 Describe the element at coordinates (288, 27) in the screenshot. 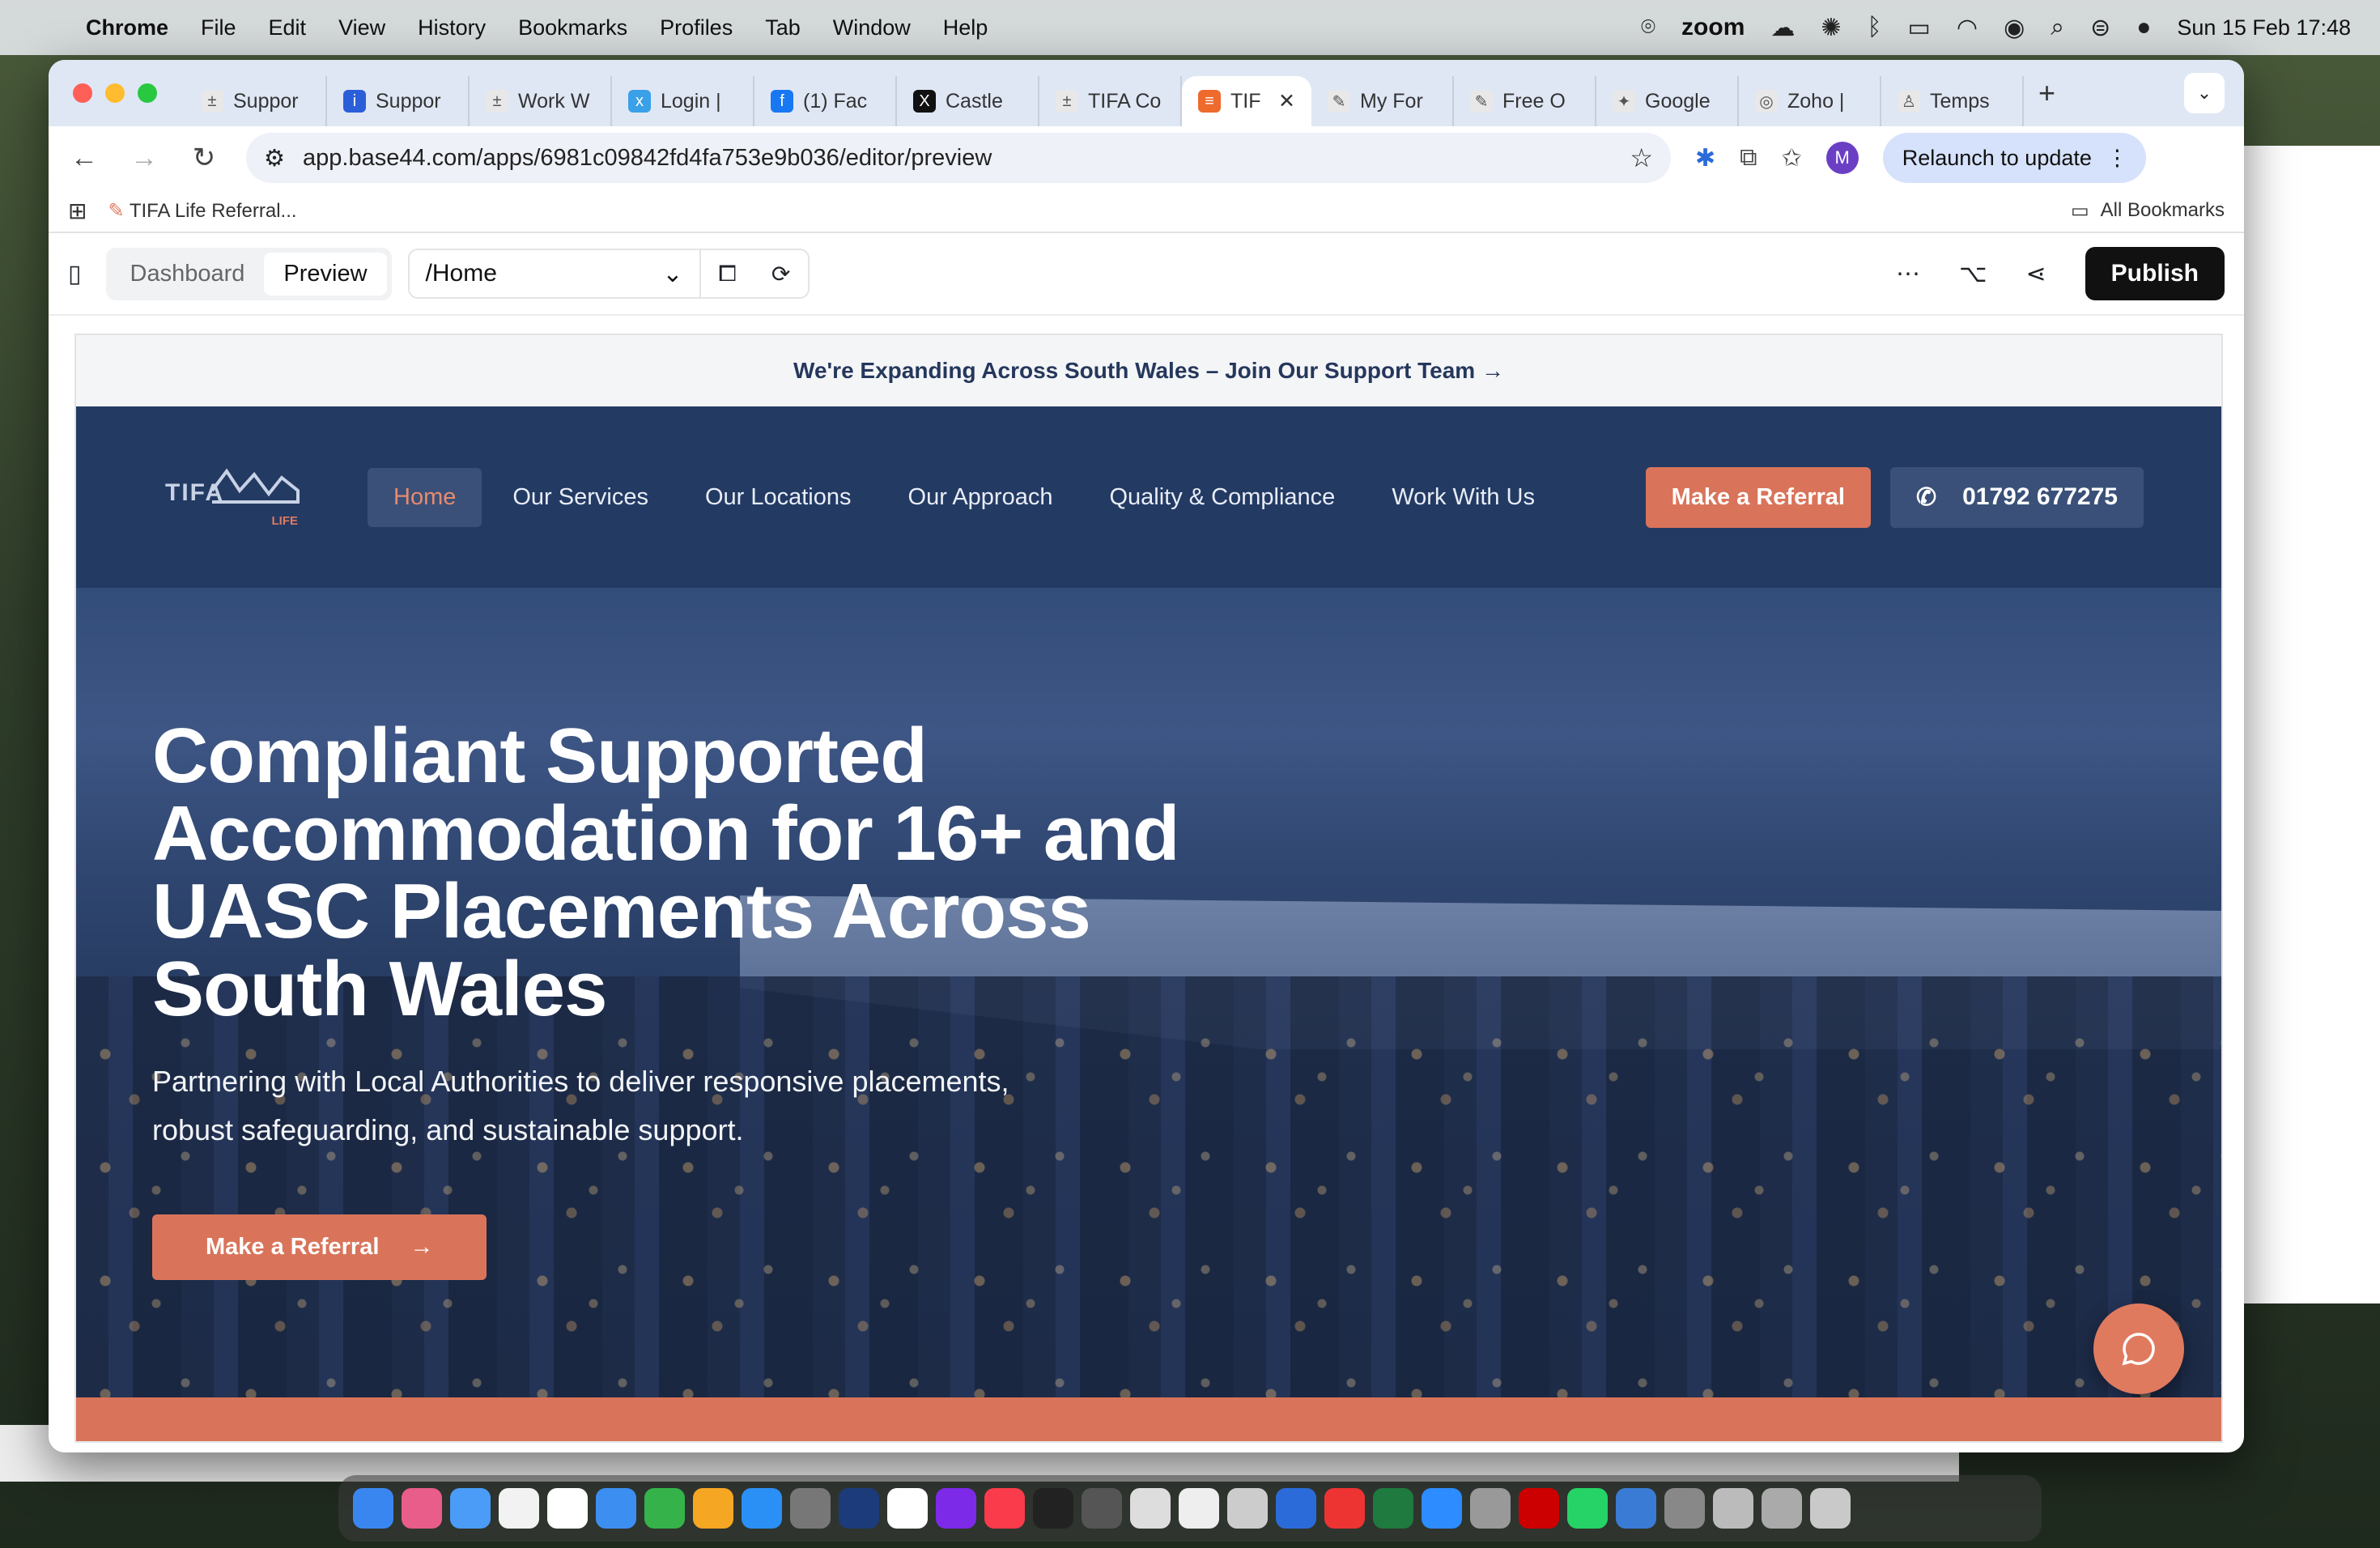

I see `menu-edit: Edit` at that location.